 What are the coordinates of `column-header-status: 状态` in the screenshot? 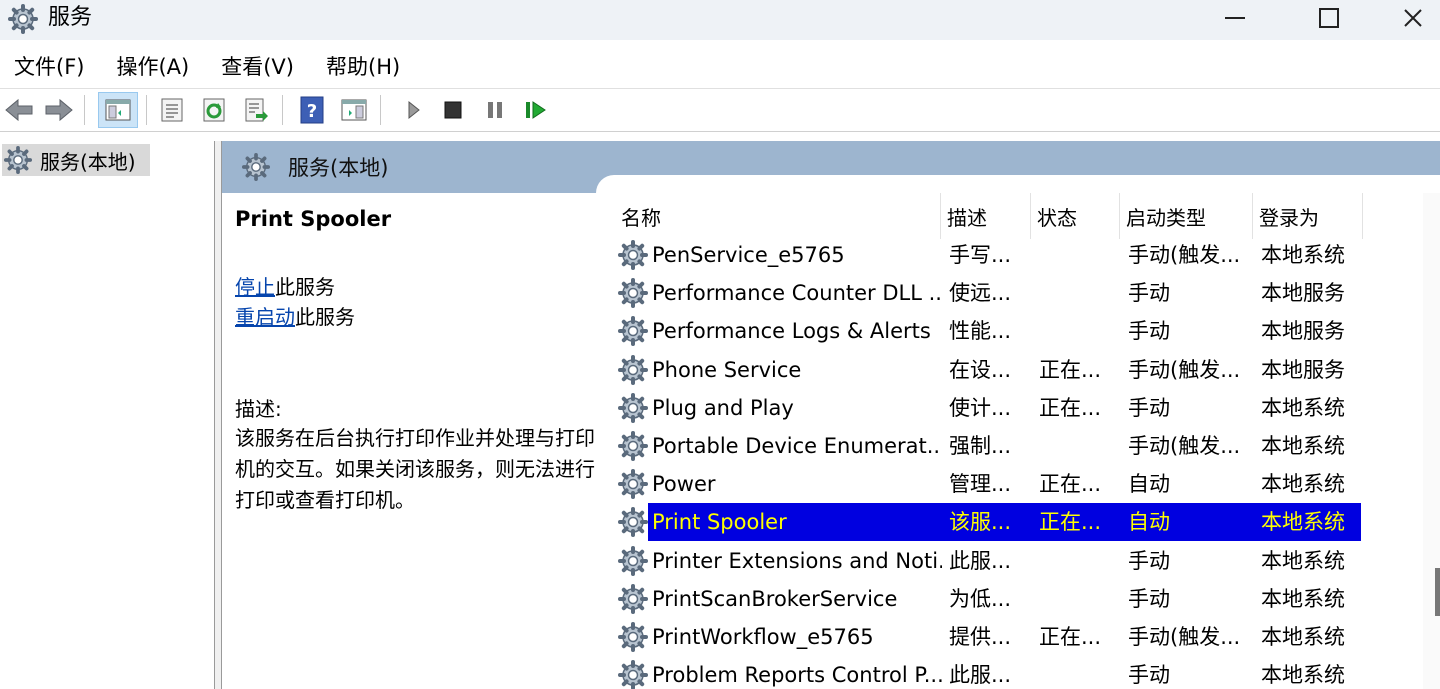 It's located at (1075, 216).